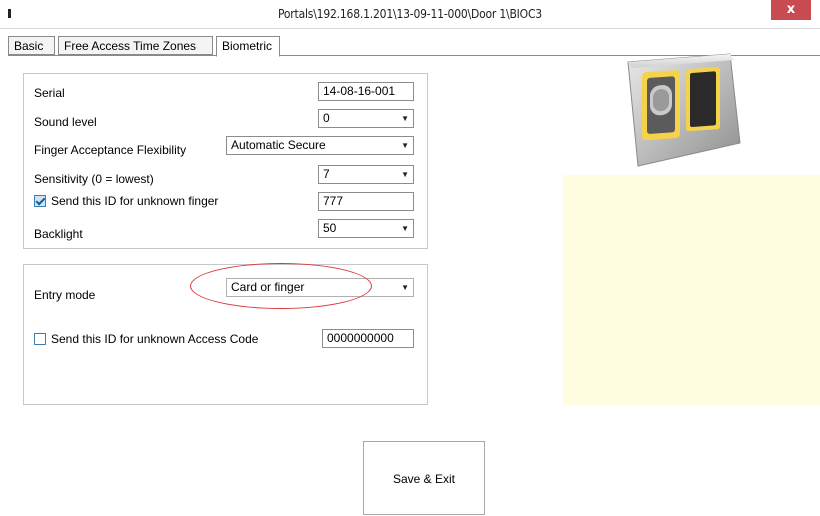  Describe the element at coordinates (684, 110) in the screenshot. I see `biometric-reader-image` at that location.